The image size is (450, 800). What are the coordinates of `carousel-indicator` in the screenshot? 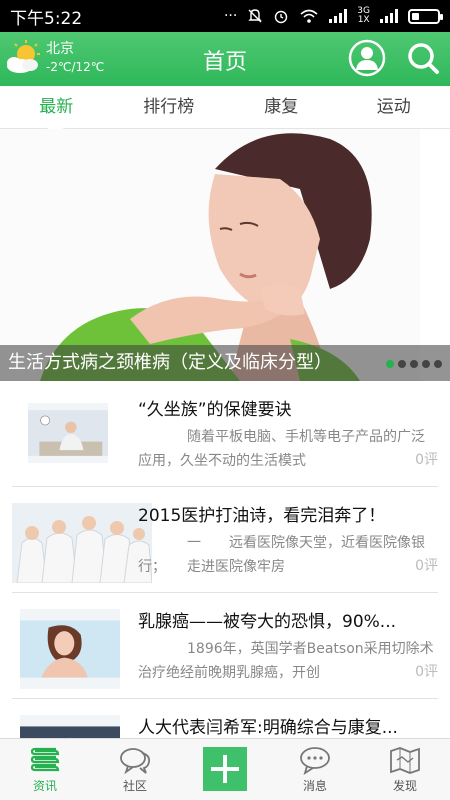 It's located at (414, 364).